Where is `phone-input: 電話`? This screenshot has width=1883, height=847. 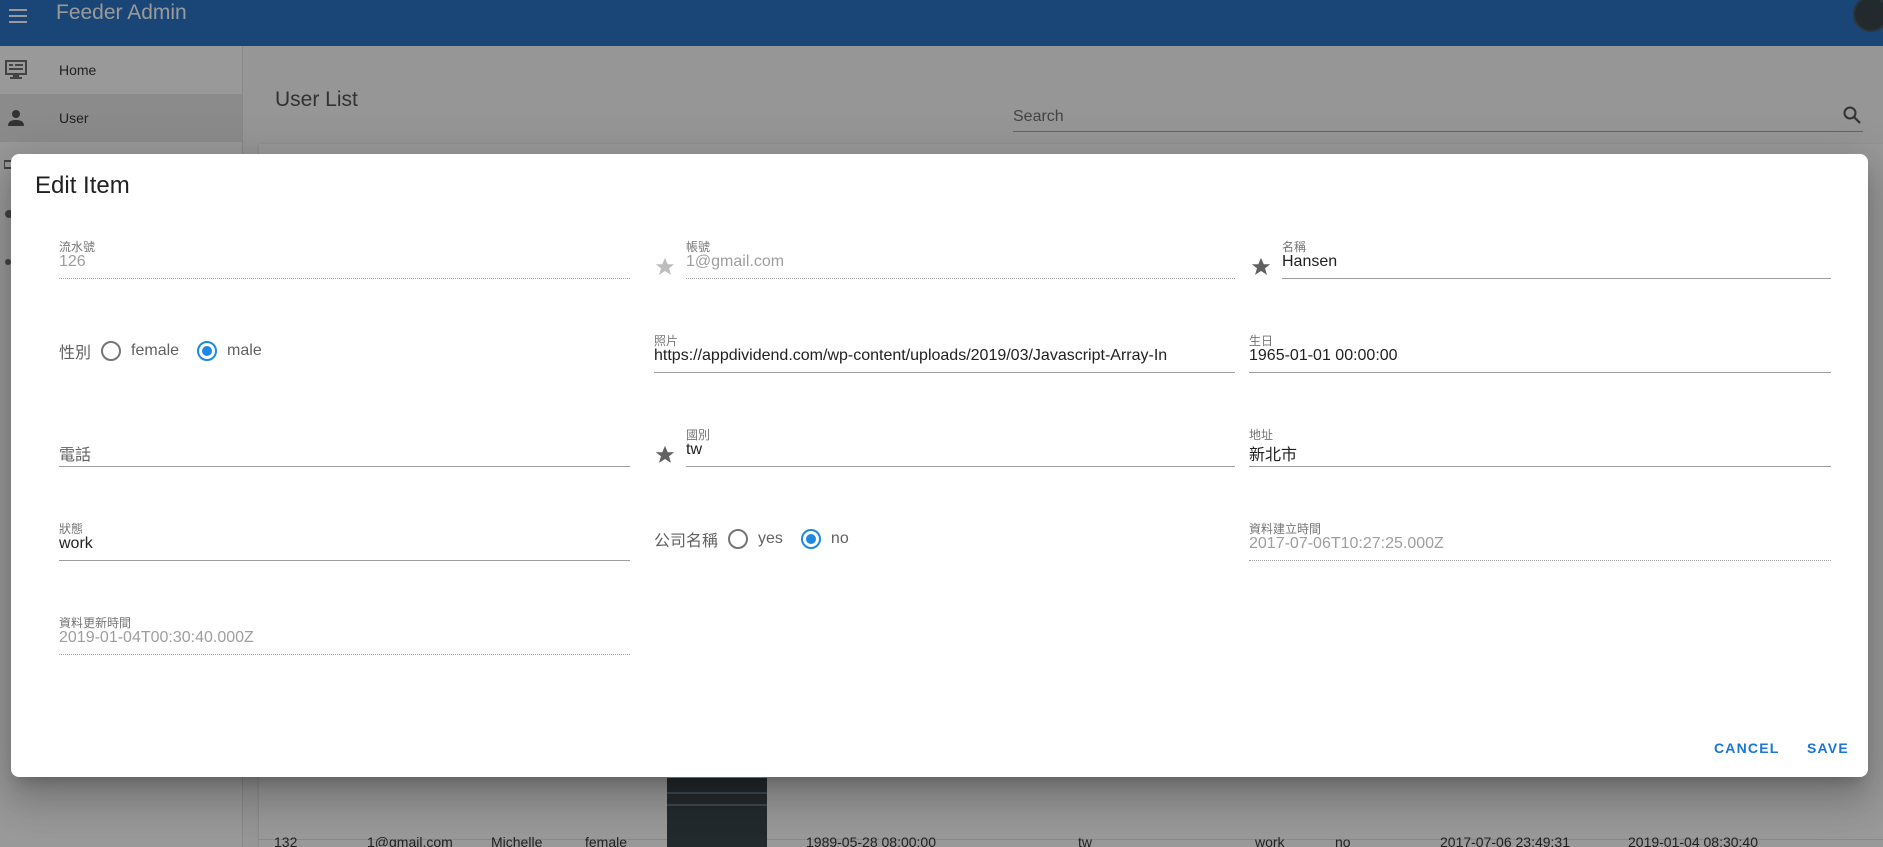 phone-input: 電話 is located at coordinates (344, 453).